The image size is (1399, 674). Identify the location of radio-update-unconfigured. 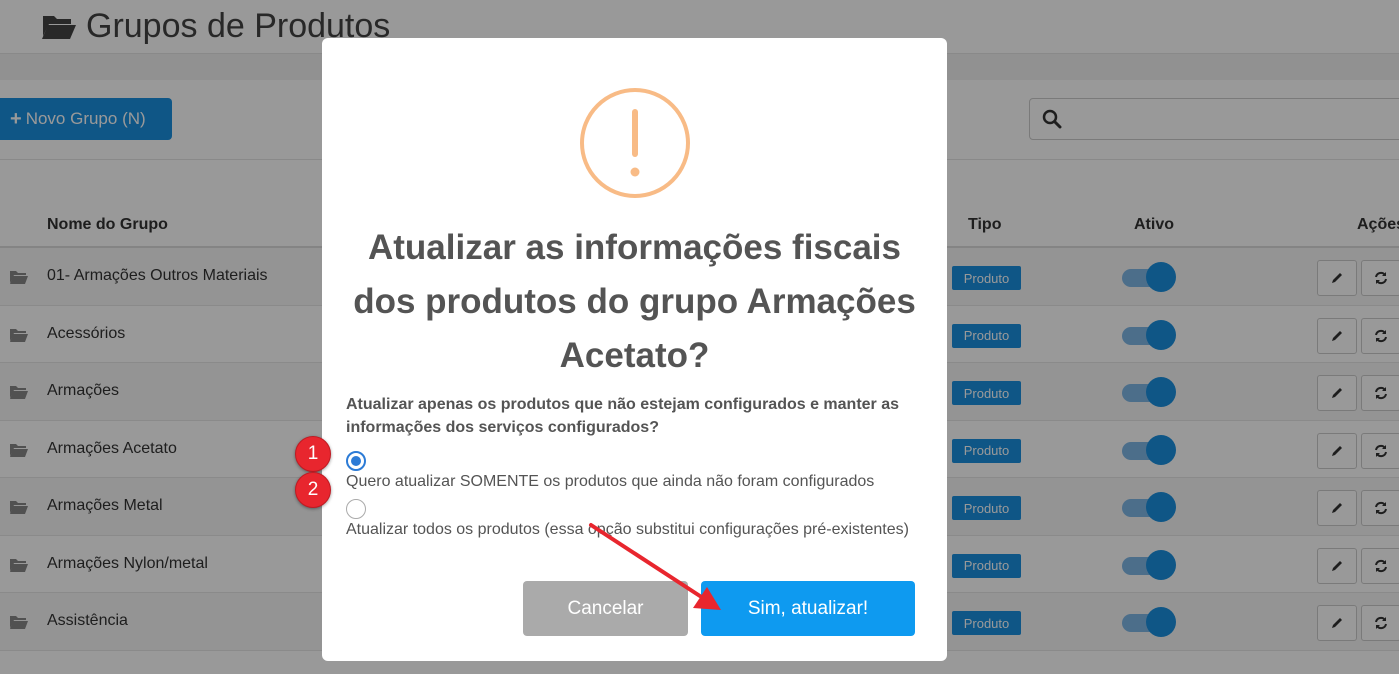
(356, 461).